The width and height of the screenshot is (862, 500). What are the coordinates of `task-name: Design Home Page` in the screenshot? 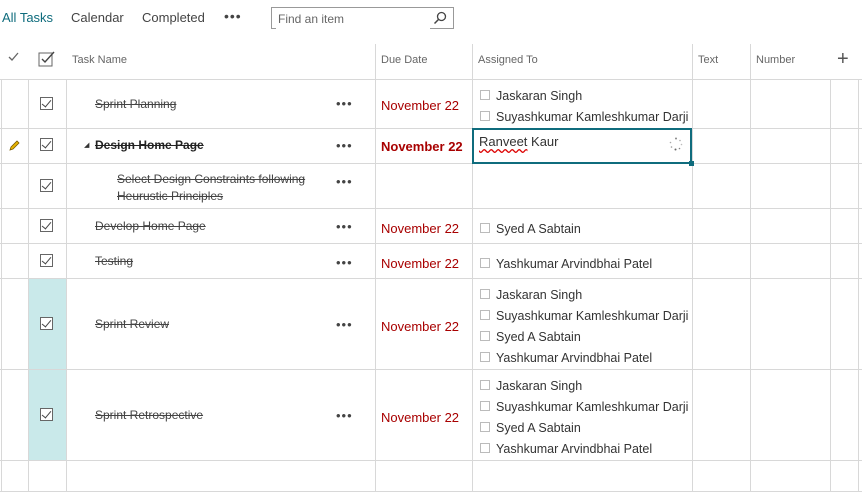 It's located at (149, 145).